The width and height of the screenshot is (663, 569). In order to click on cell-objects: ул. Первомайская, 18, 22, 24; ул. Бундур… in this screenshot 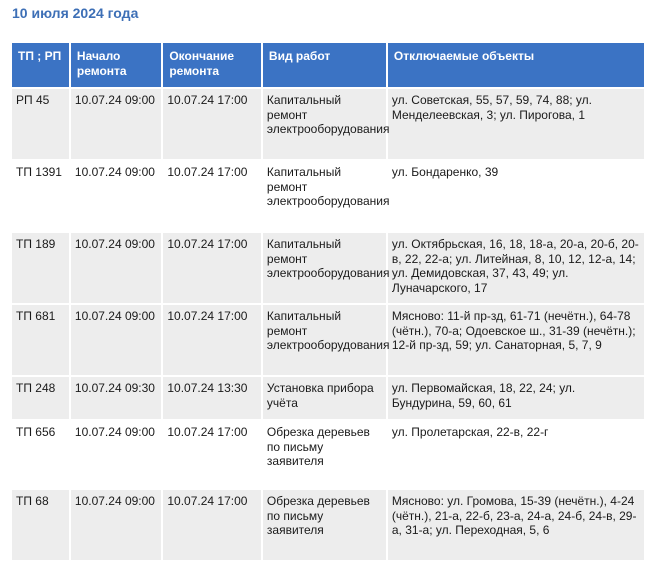, I will do `click(515, 398)`.